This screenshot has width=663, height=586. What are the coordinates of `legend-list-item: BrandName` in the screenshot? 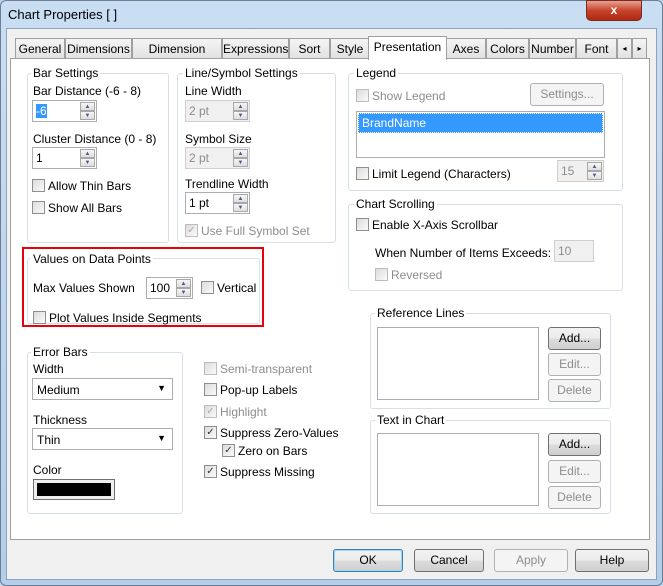 It's located at (480, 123).